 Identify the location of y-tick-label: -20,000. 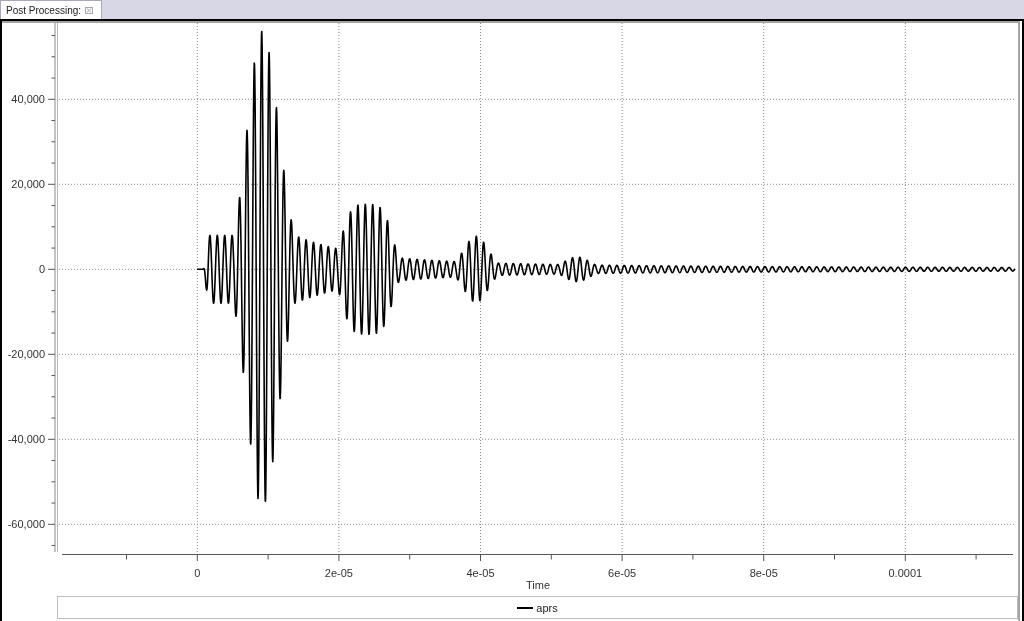
(26, 354).